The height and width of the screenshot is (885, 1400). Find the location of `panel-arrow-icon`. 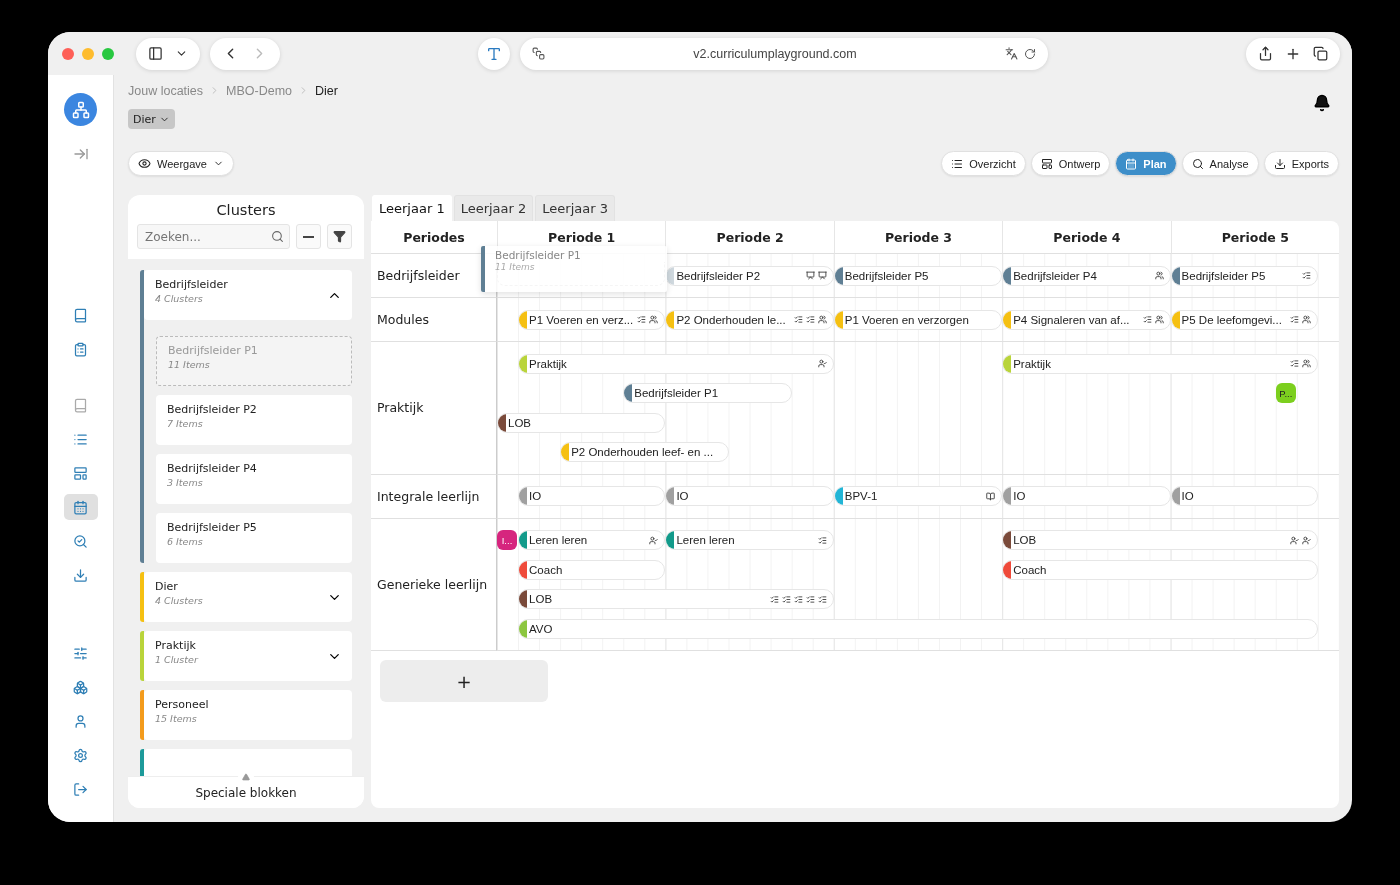

panel-arrow-icon is located at coordinates (80, 154).